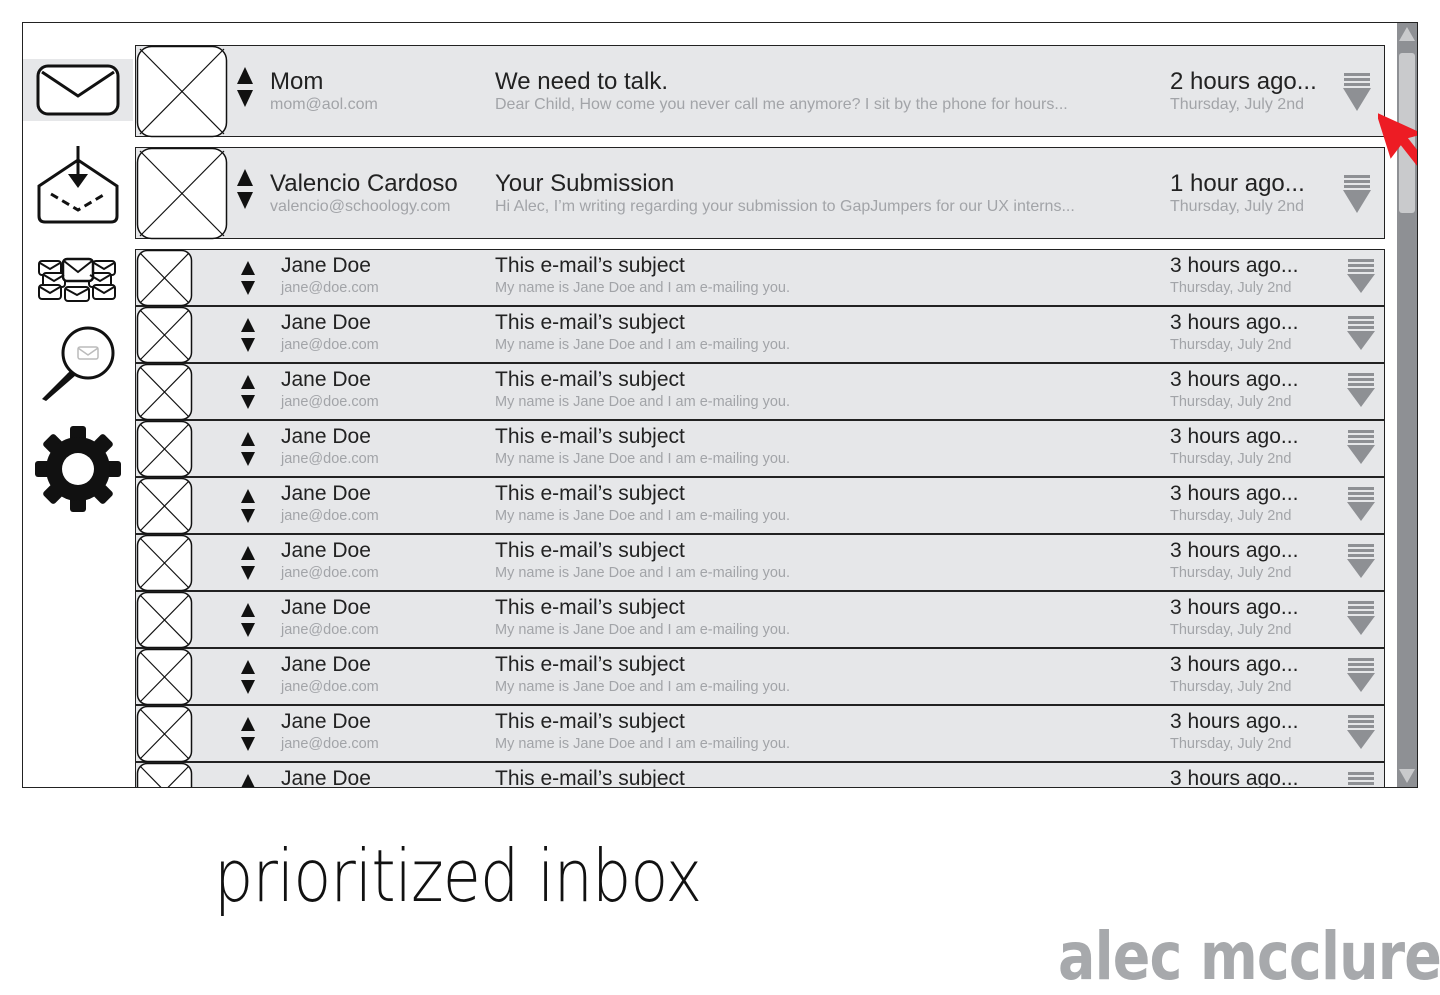 Image resolution: width=1440 pixels, height=995 pixels. I want to click on gear-icon, so click(78, 469).